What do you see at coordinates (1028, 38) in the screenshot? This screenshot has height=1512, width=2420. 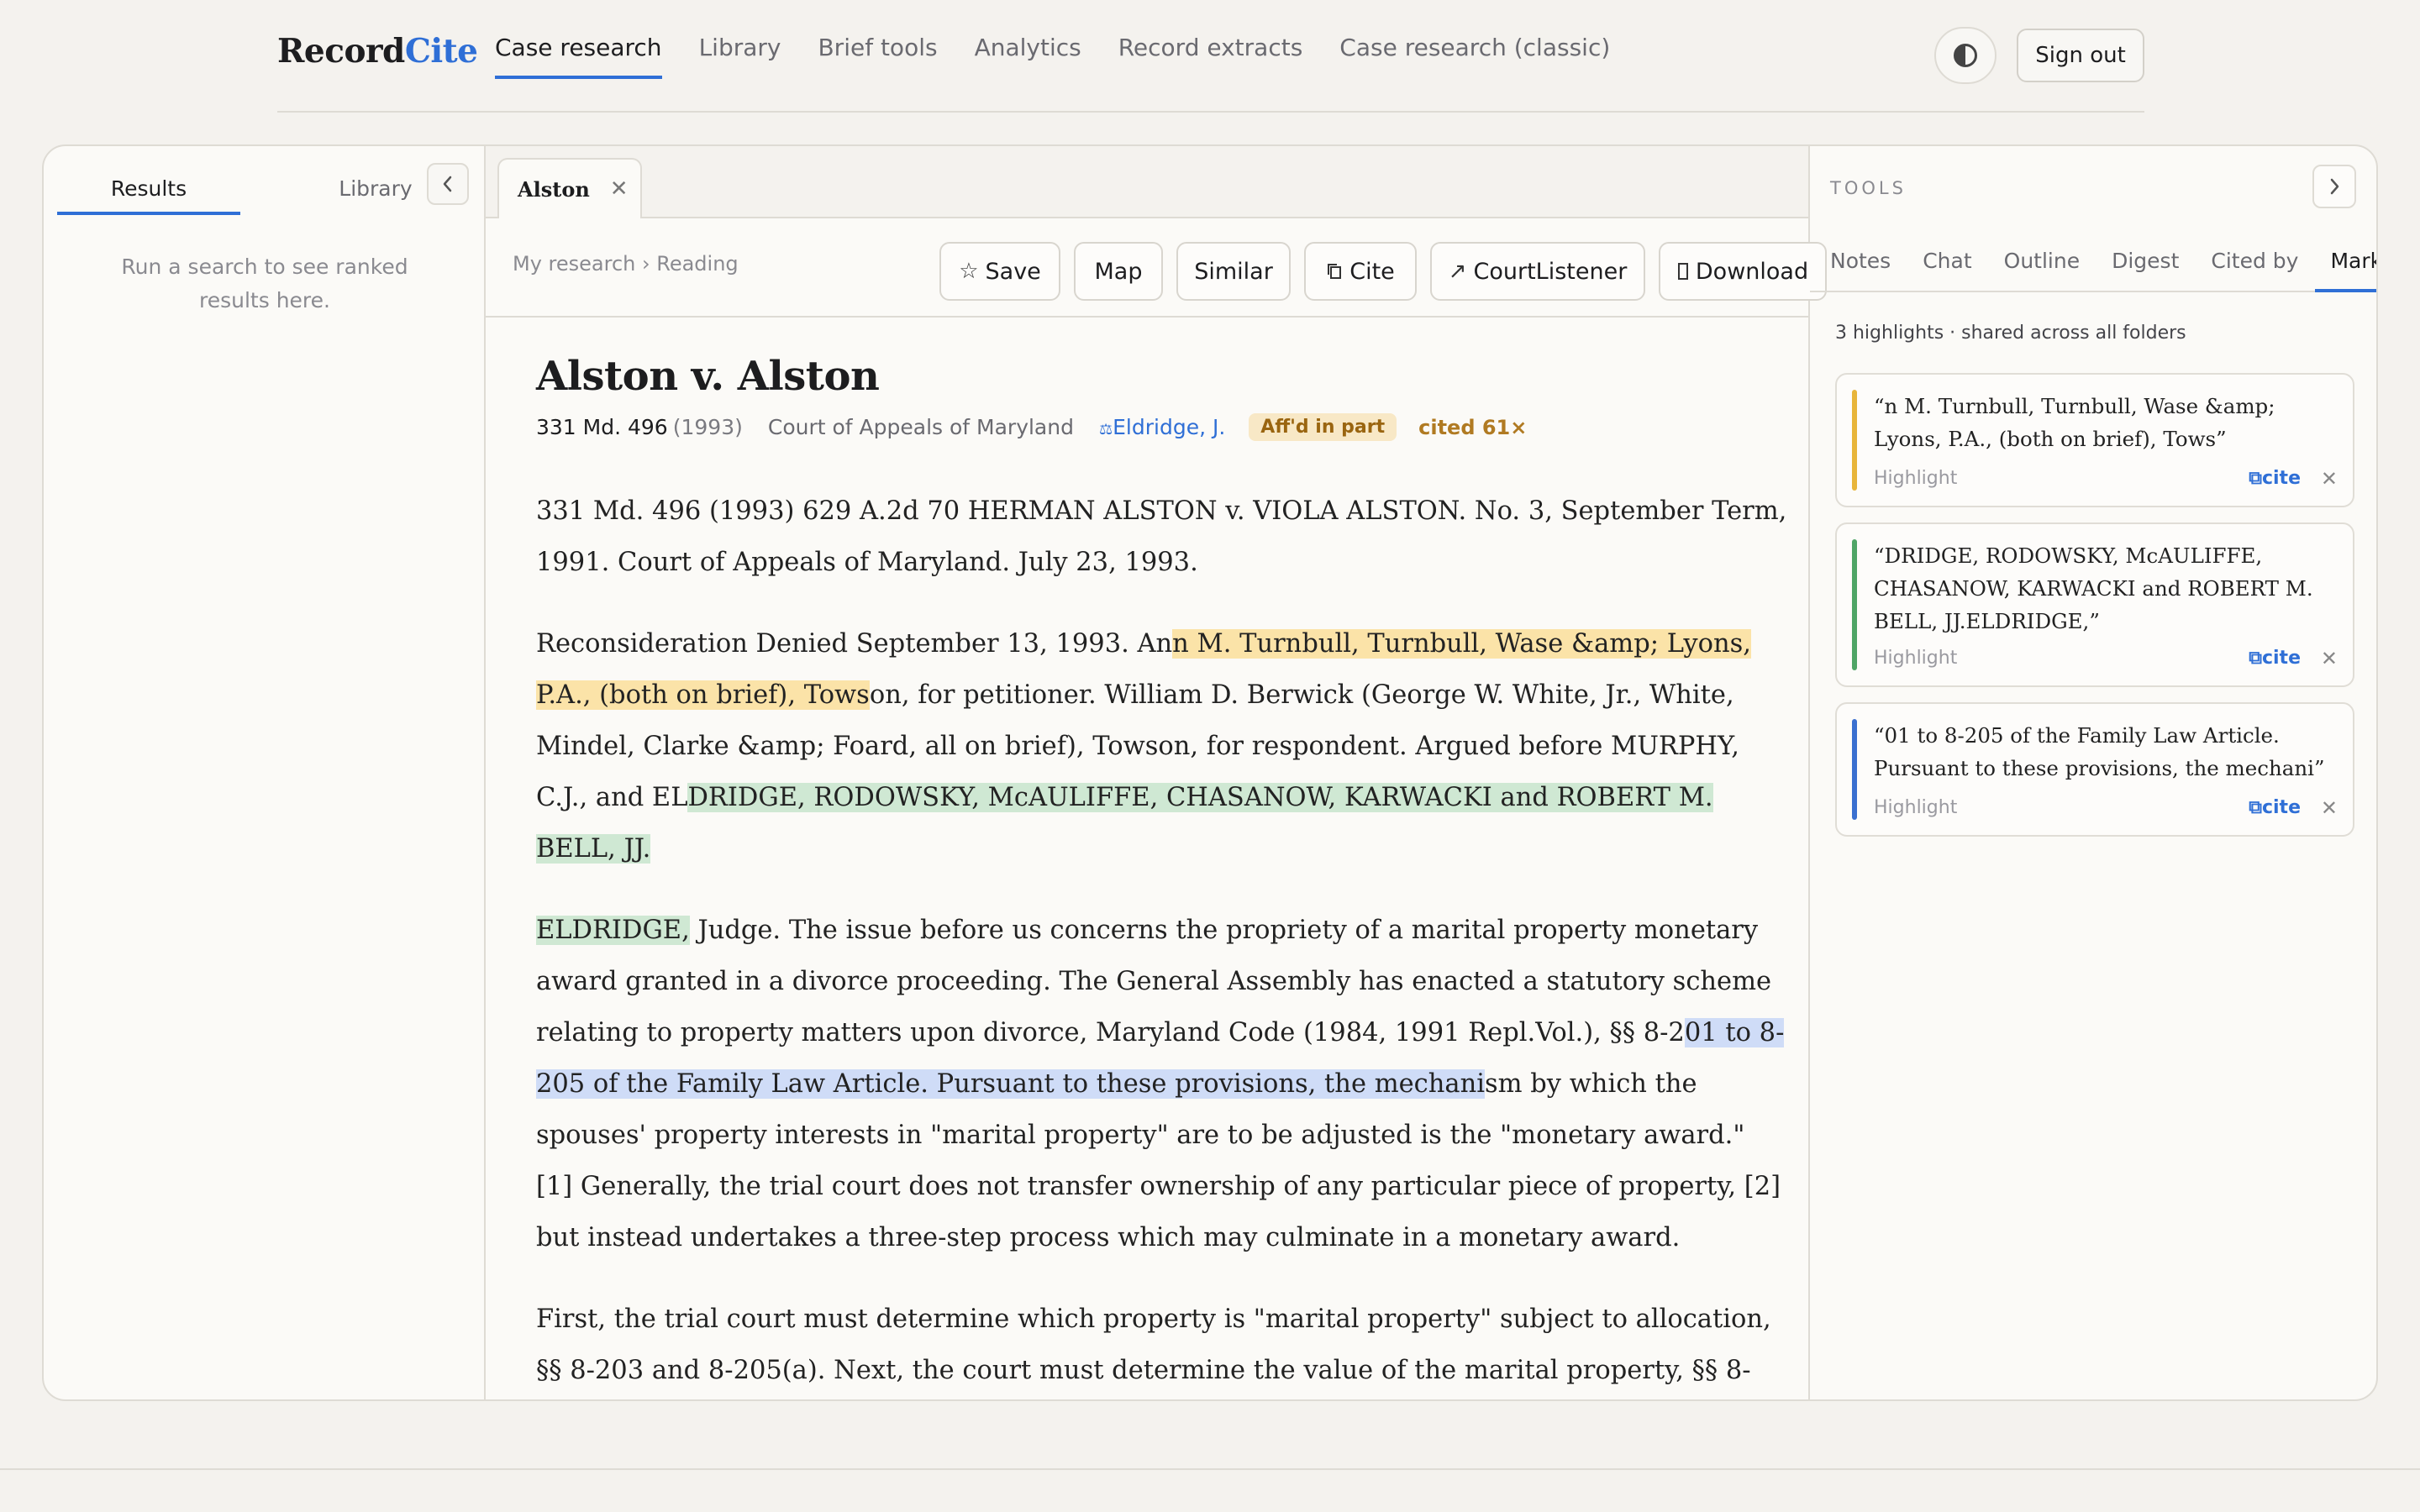 I see `nav-analytics: Analytics` at bounding box center [1028, 38].